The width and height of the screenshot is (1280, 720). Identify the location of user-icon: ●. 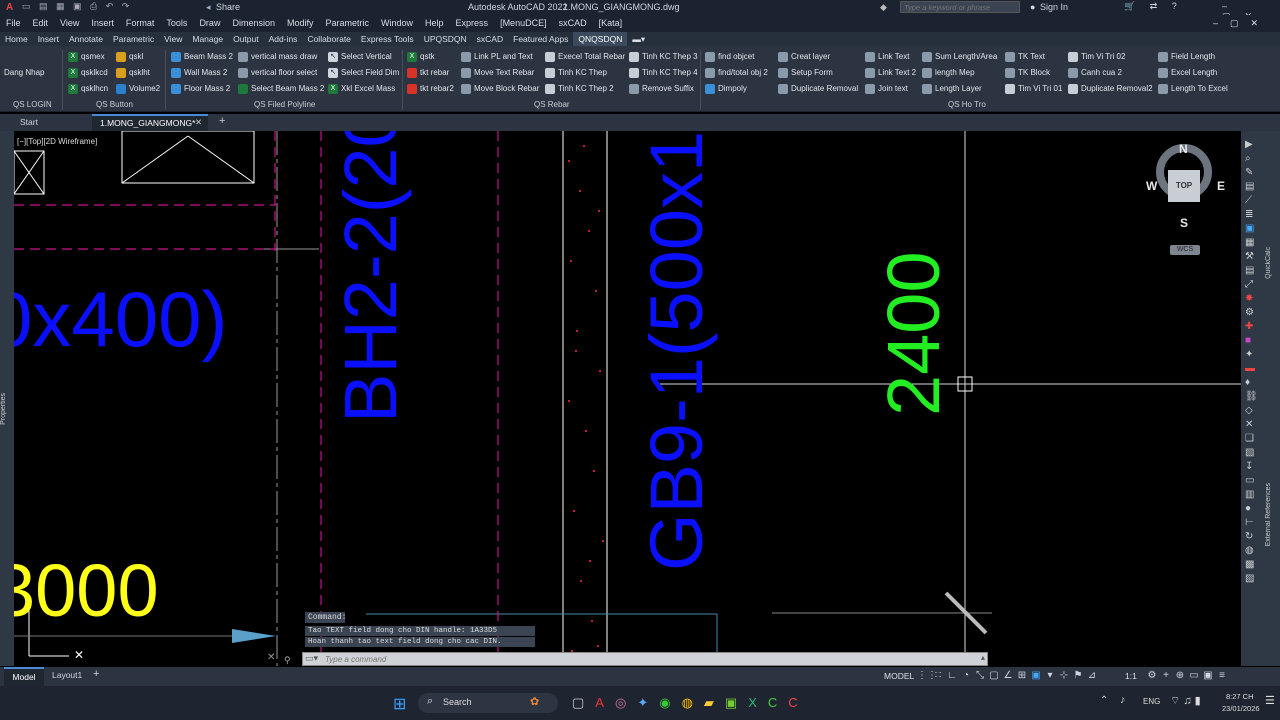
(1032, 7).